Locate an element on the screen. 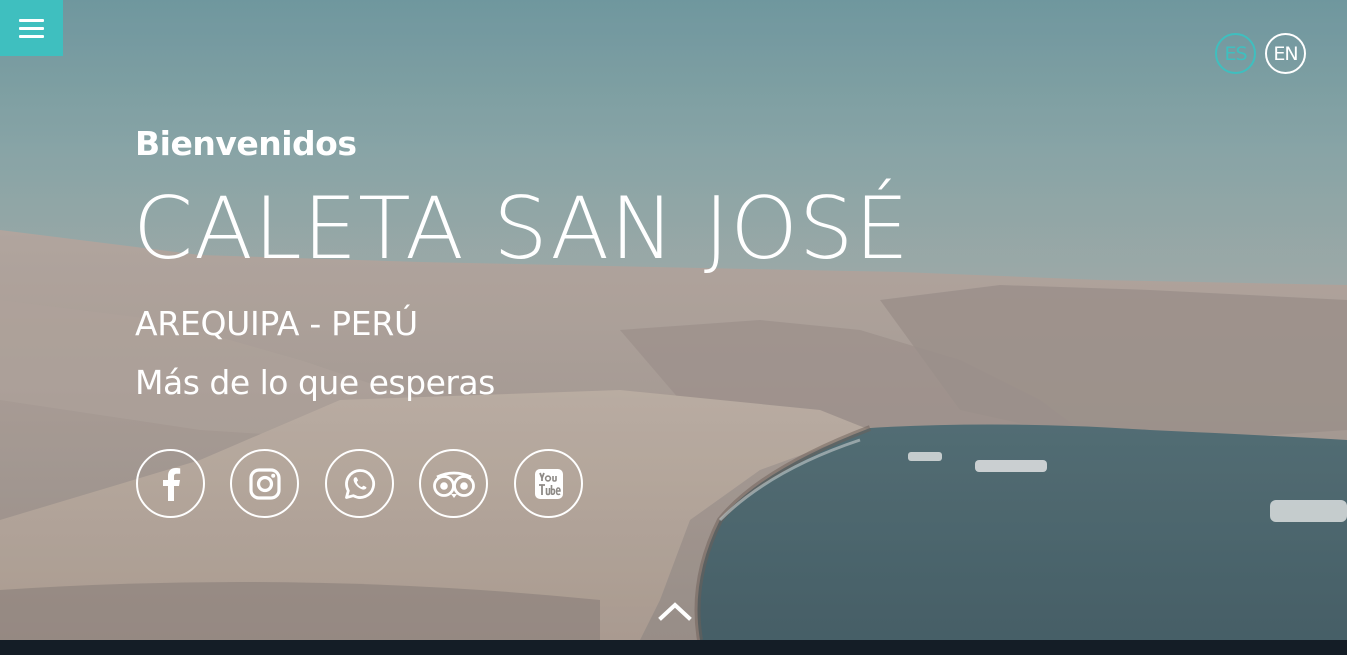  footer-bar is located at coordinates (673, 647).